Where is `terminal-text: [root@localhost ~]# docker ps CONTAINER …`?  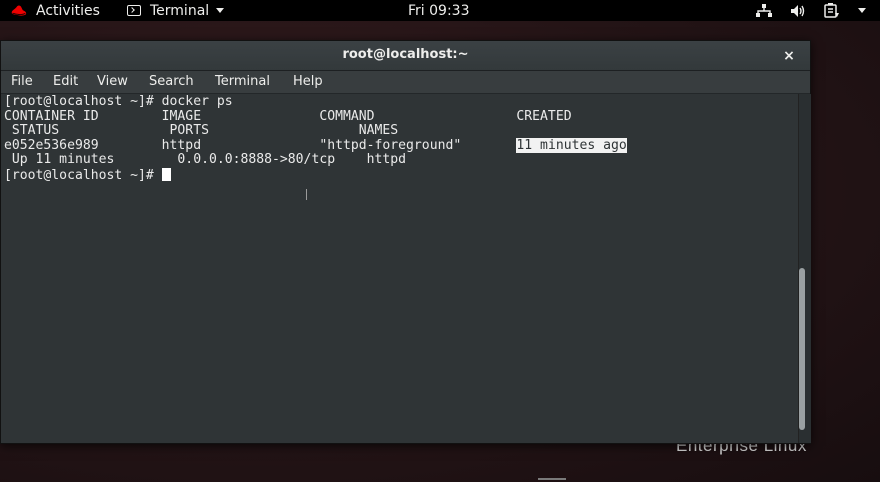 terminal-text: [root@localhost ~]# docker ps CONTAINER … is located at coordinates (315, 138).